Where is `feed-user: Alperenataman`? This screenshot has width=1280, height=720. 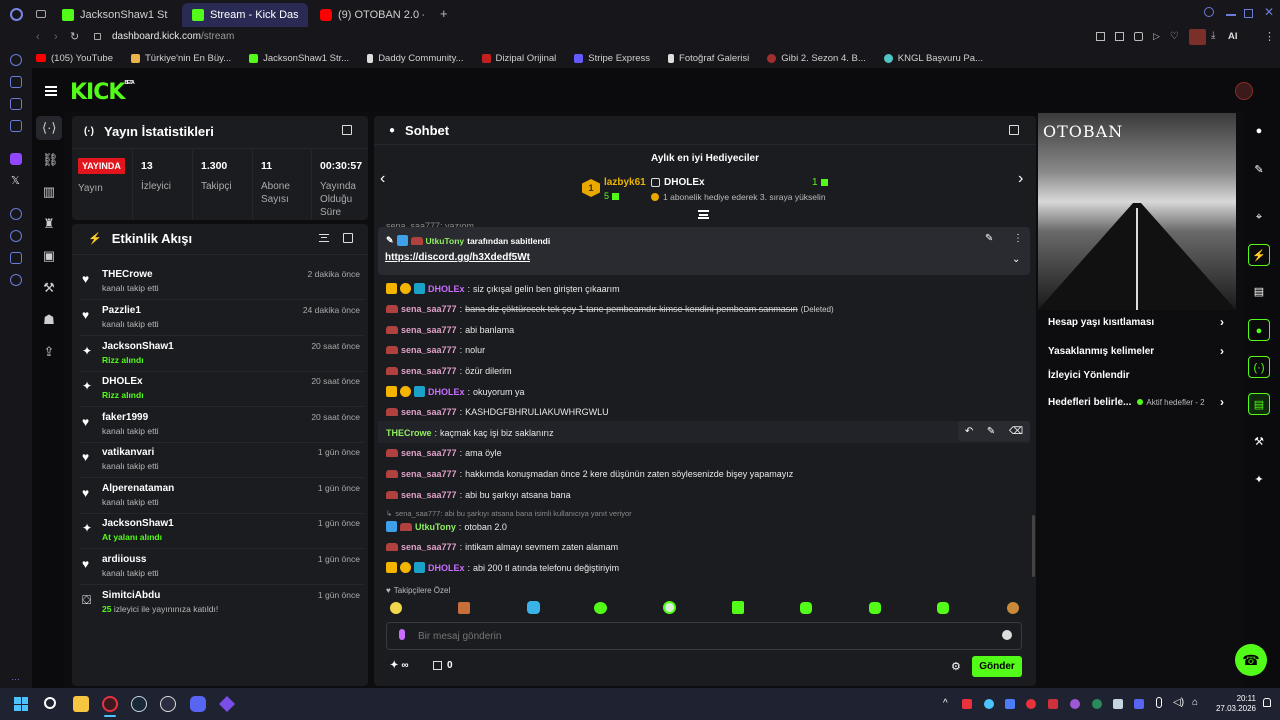 feed-user: Alperenataman is located at coordinates (138, 488).